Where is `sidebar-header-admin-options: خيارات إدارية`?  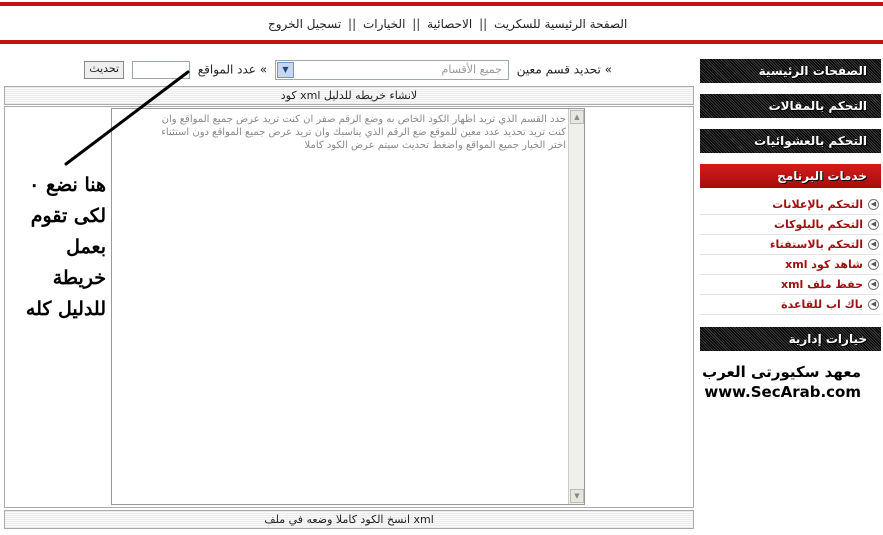
sidebar-header-admin-options: خيارات إدارية is located at coordinates (790, 339).